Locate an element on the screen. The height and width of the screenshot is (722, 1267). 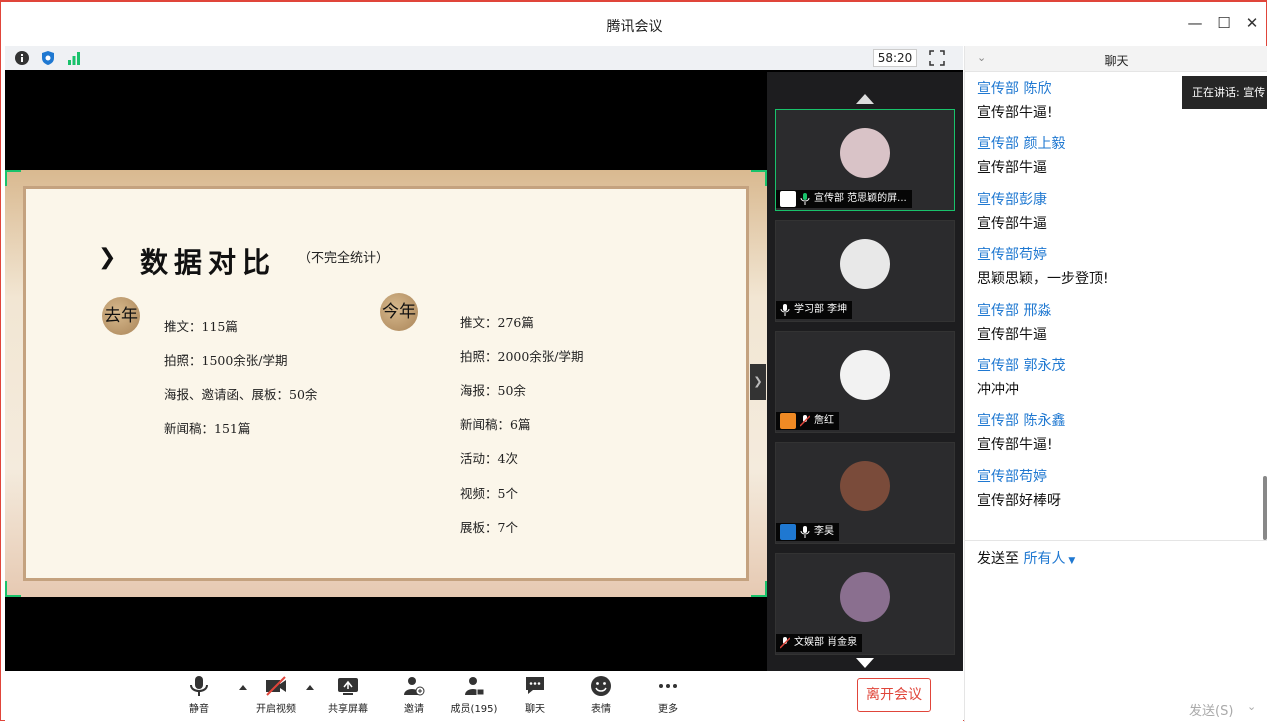
participant-label: 詹红 is located at coordinates (807, 421).